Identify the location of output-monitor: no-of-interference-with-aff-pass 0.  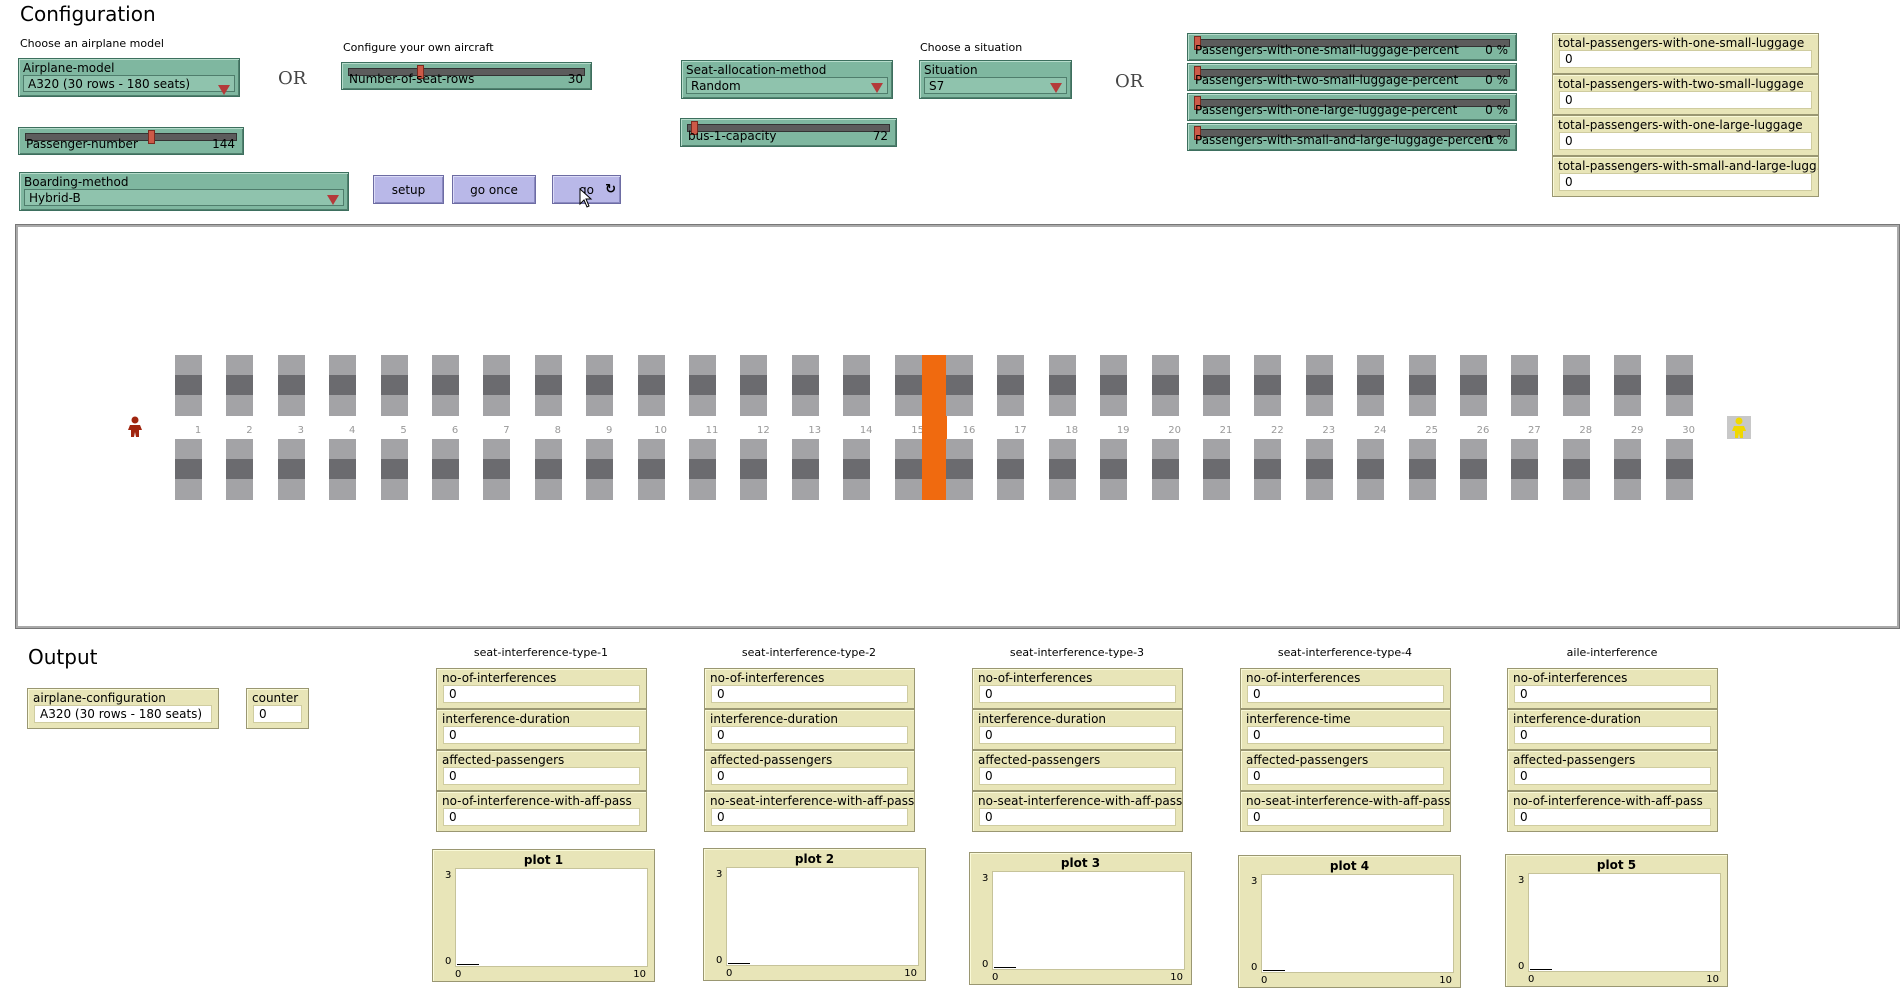
(1612, 811).